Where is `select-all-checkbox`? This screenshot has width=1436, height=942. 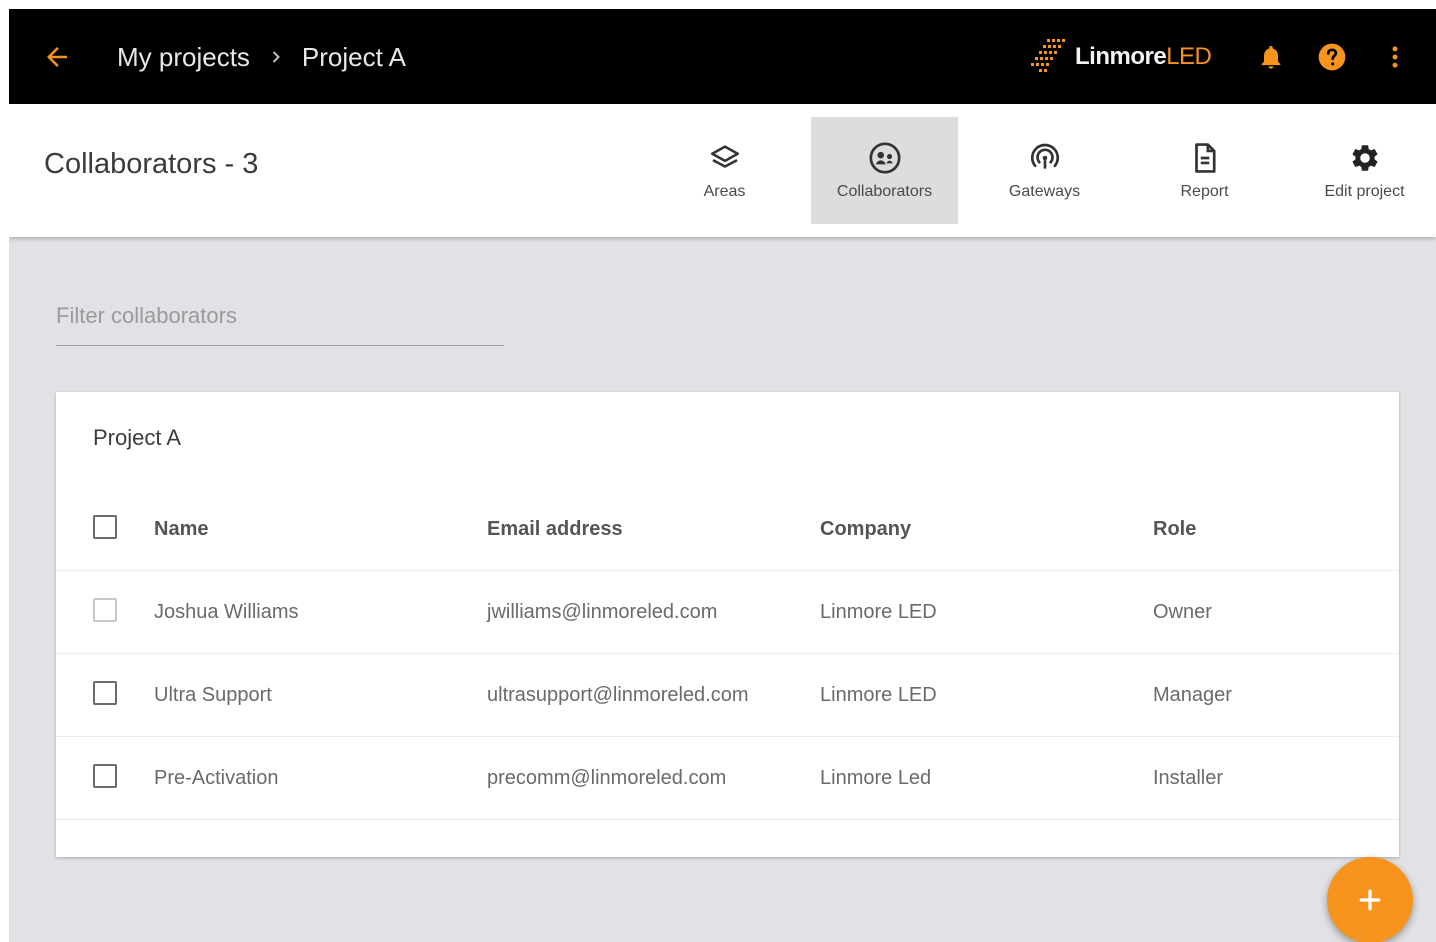 select-all-checkbox is located at coordinates (105, 527).